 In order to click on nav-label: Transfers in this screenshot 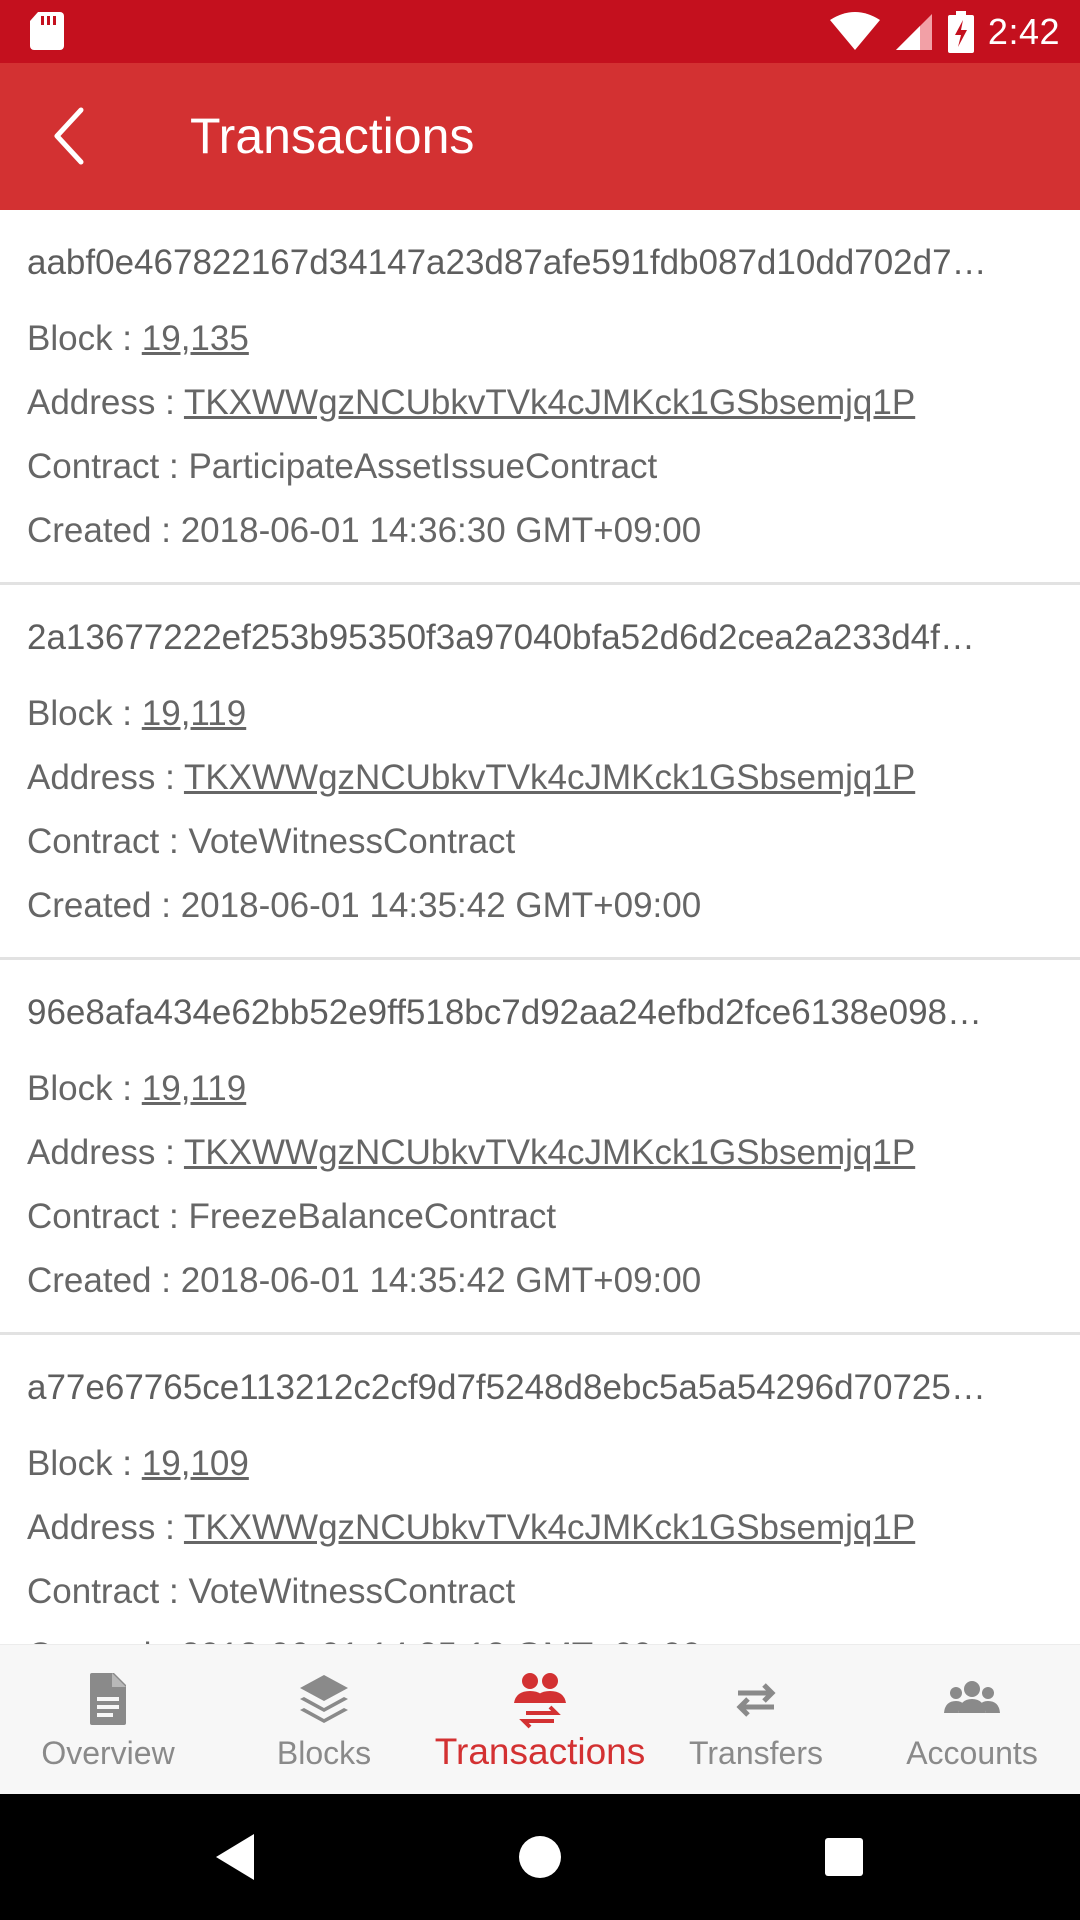, I will do `click(756, 1753)`.